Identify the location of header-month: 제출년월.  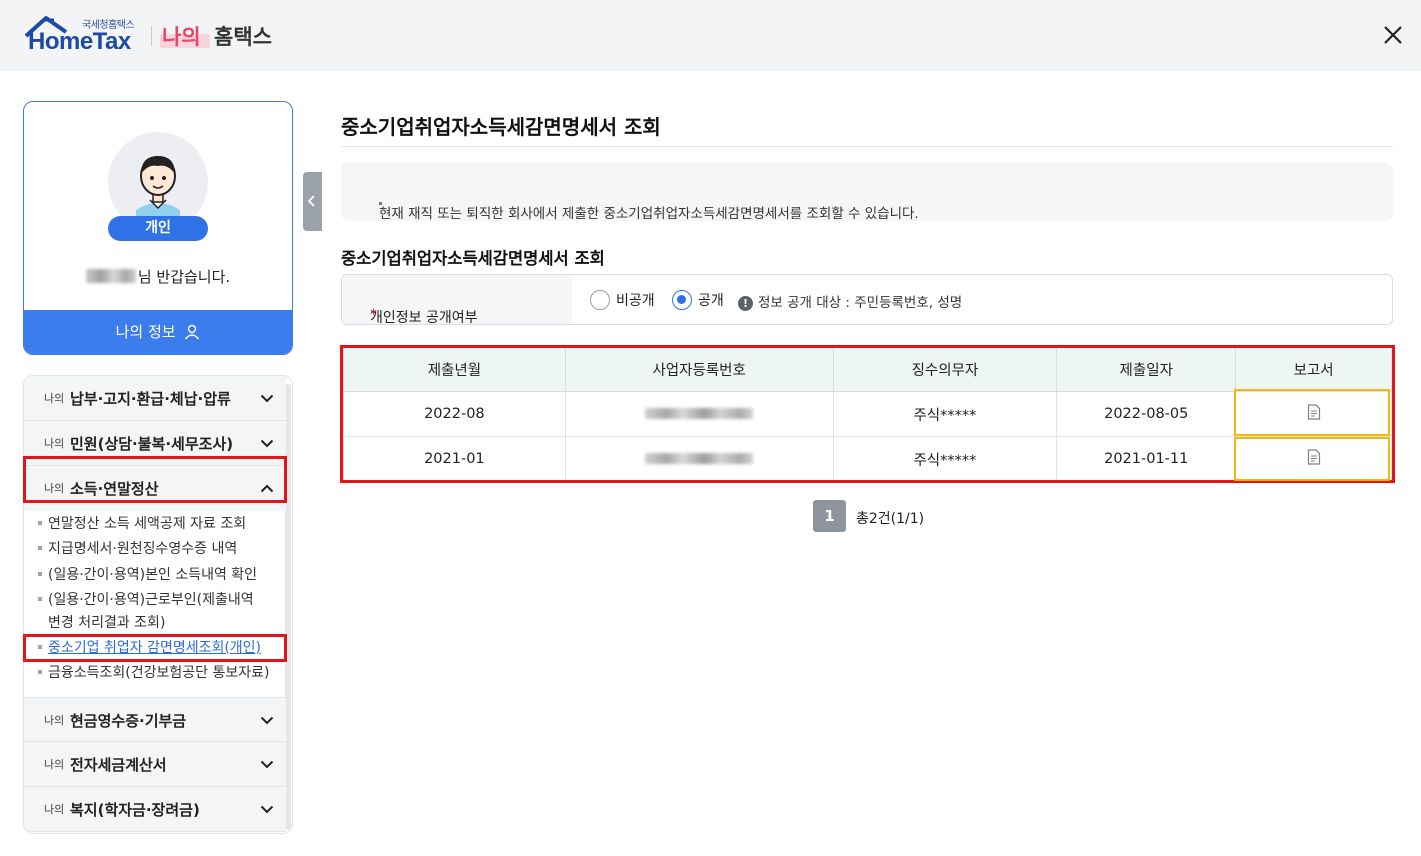
(454, 369).